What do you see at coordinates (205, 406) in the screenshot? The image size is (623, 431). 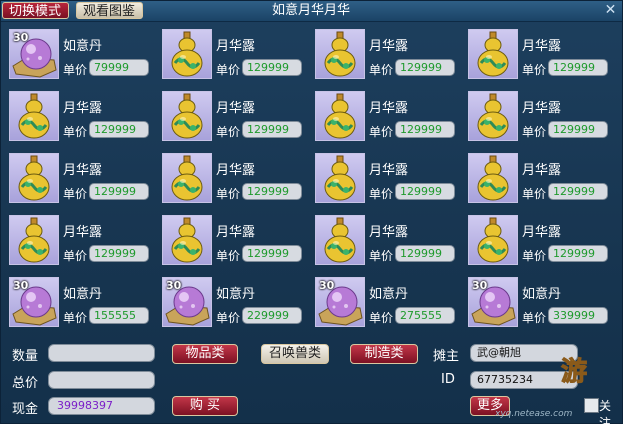 I see `buy-button: 购 买` at bounding box center [205, 406].